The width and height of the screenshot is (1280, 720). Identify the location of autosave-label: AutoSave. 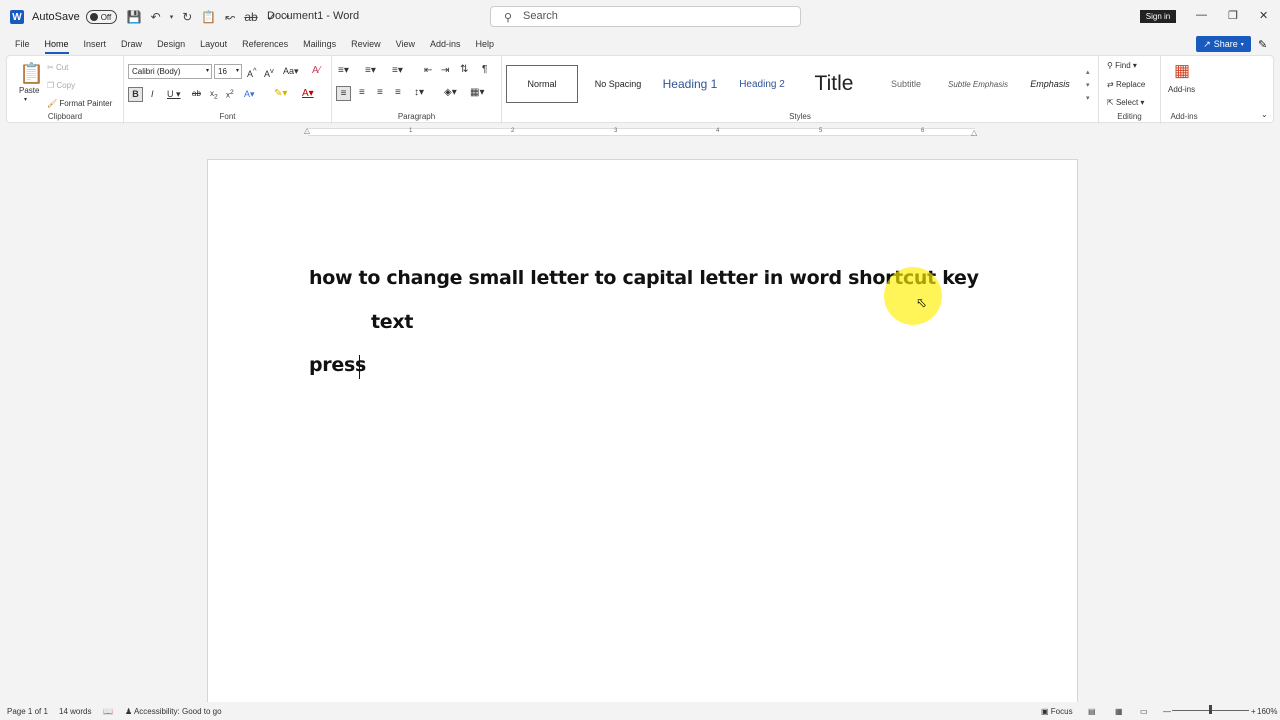
(56, 17).